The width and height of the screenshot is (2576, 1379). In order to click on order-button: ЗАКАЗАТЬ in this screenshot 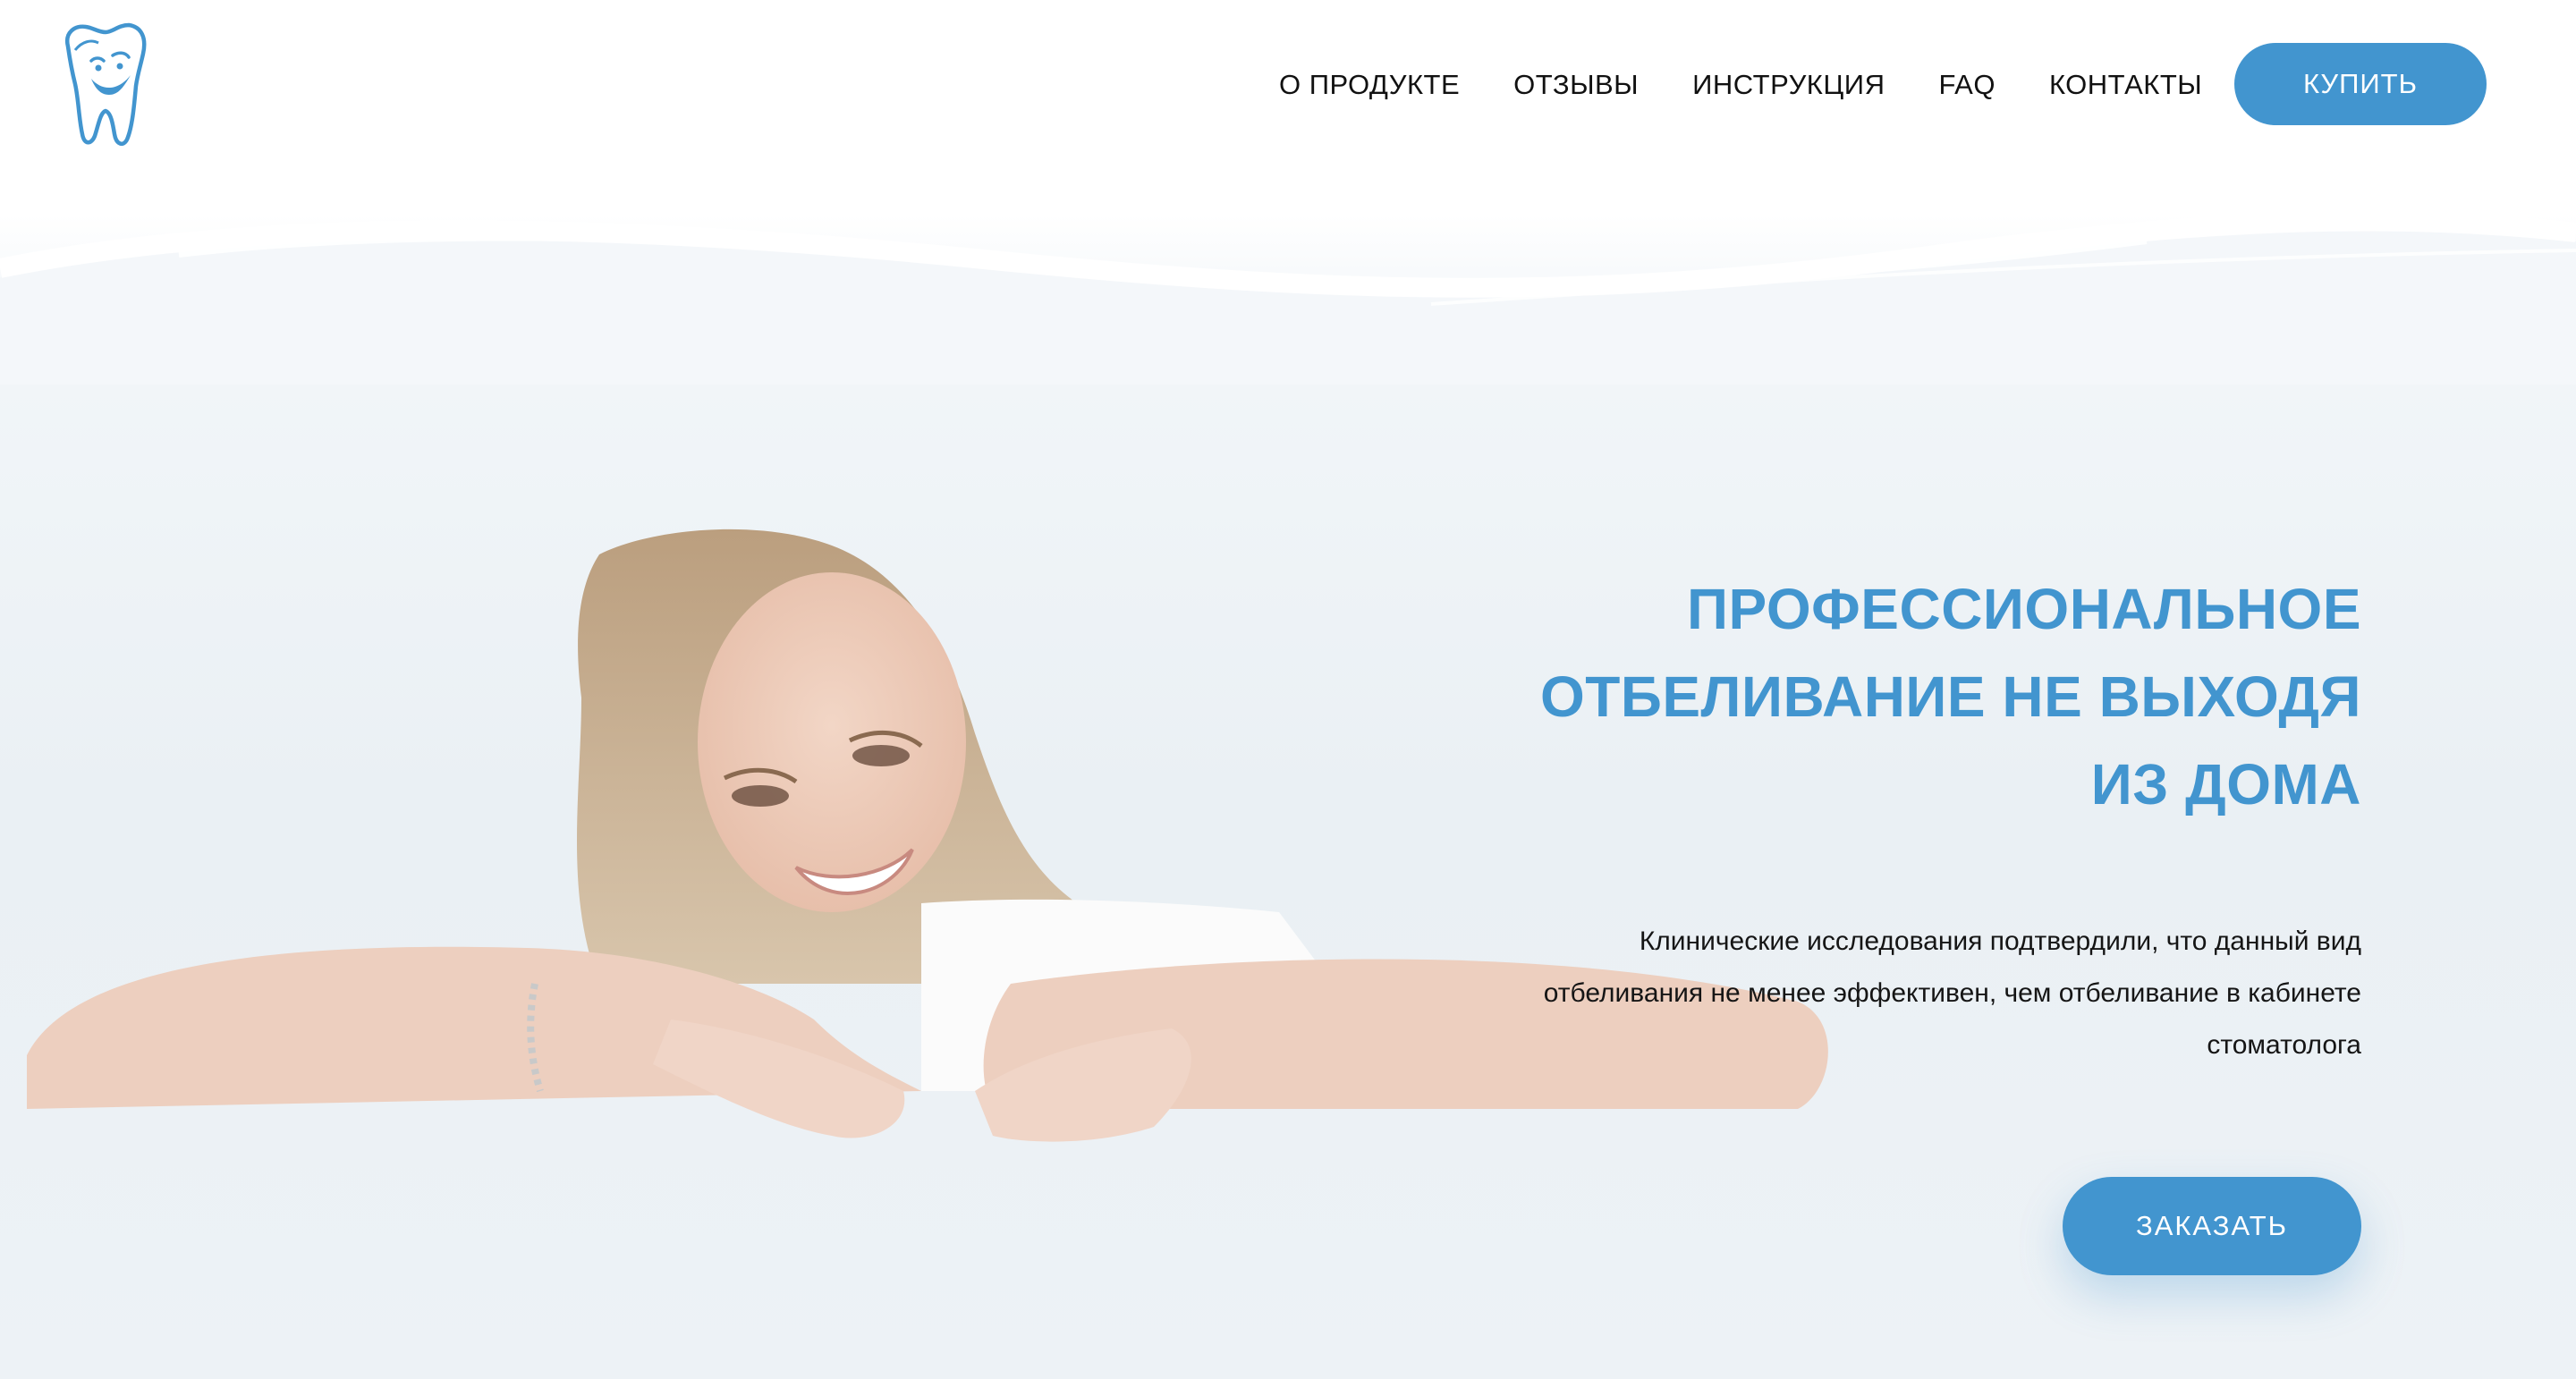, I will do `click(2212, 1226)`.